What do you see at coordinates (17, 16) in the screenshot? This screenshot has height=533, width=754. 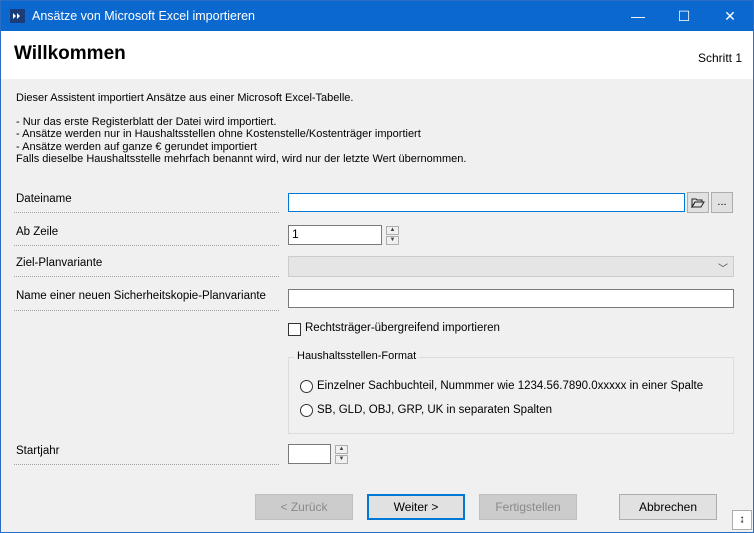 I see `app-icon` at bounding box center [17, 16].